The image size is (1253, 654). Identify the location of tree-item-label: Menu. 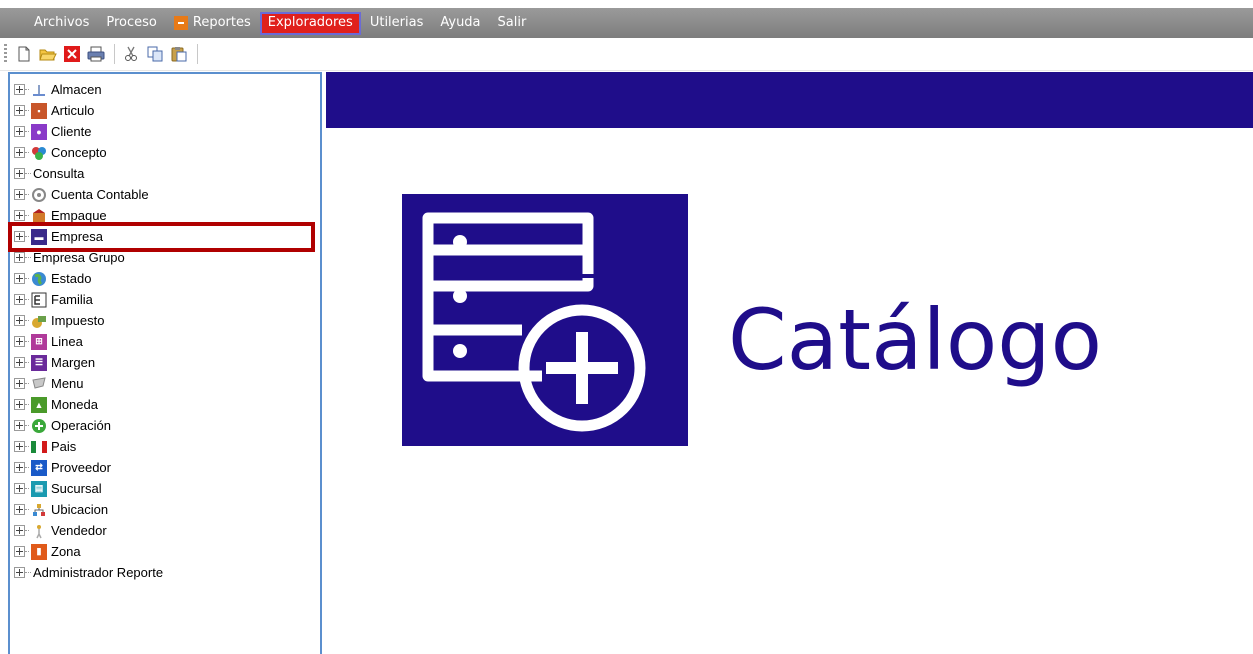
(67, 383).